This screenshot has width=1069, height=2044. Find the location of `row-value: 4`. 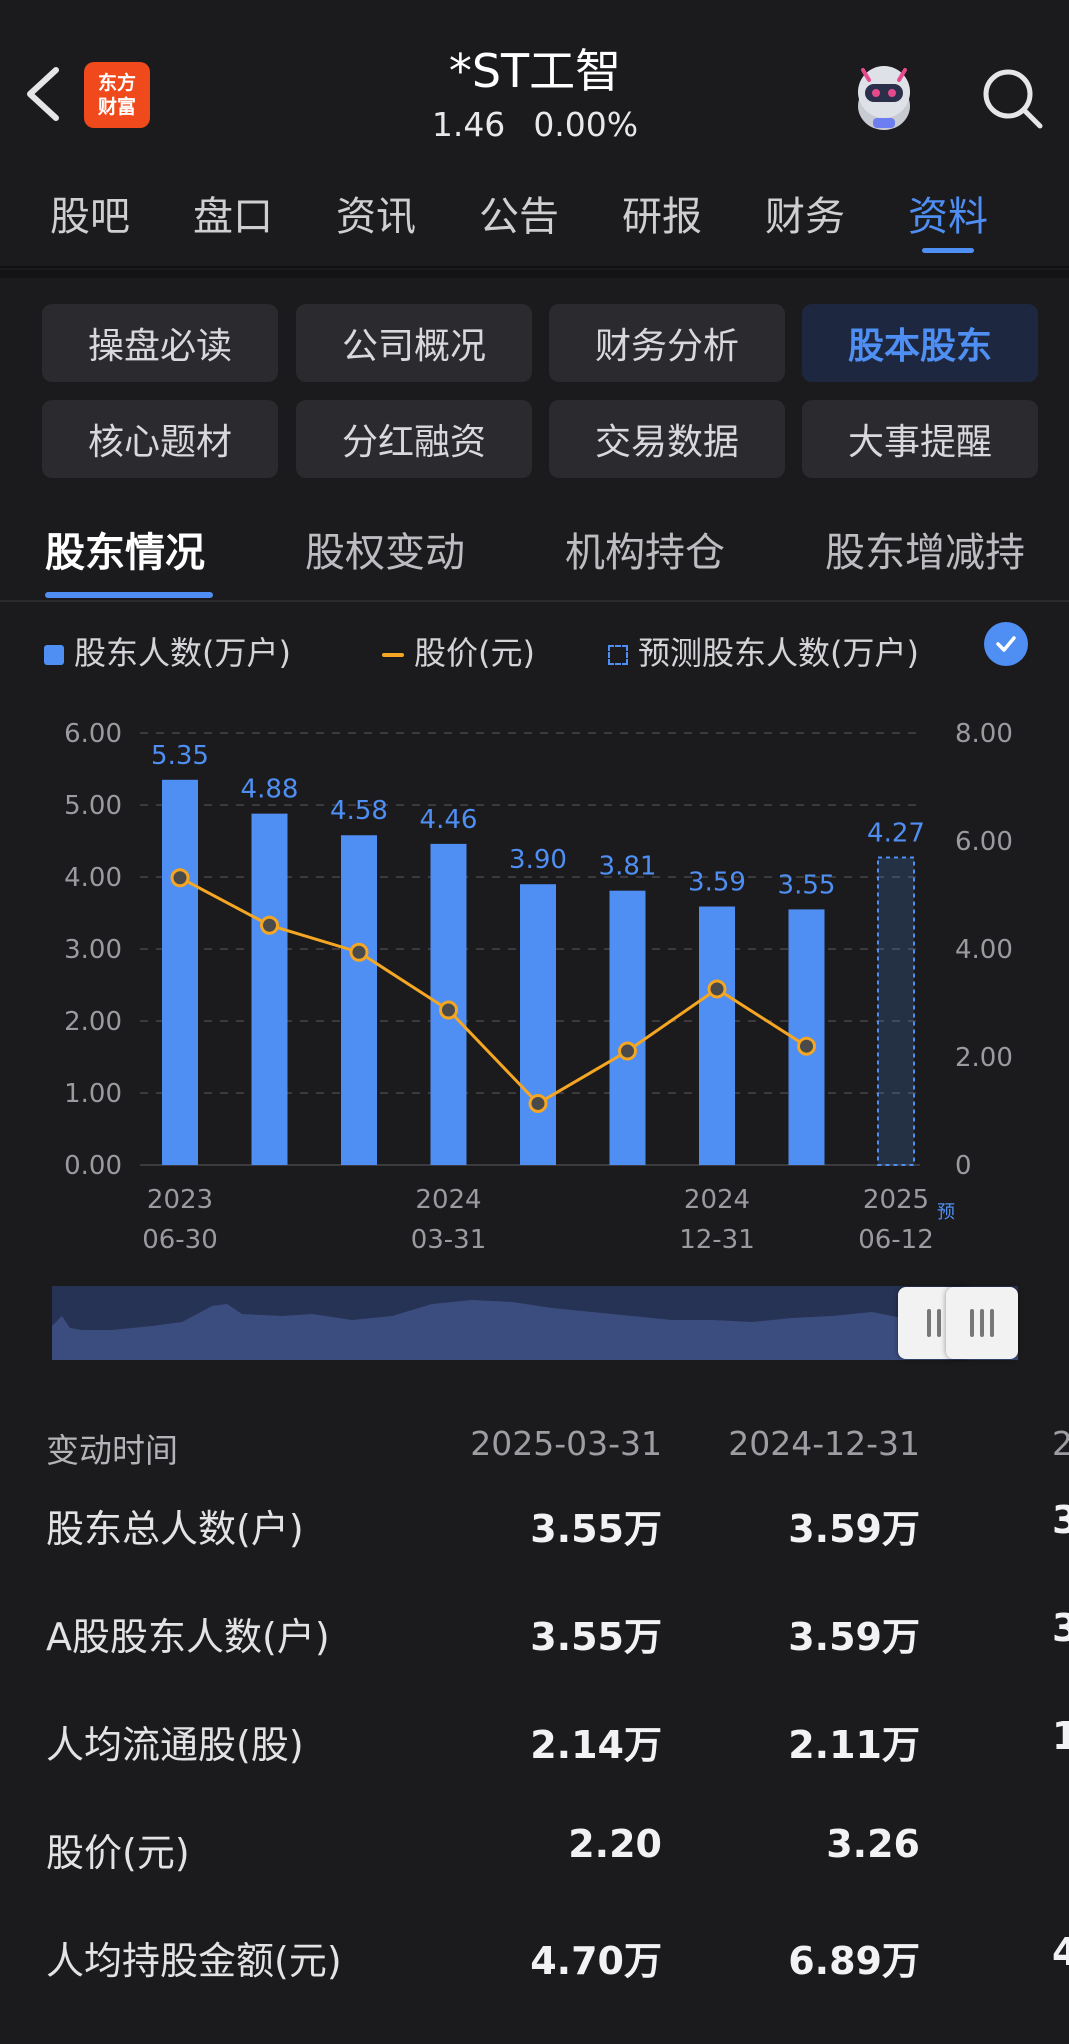

row-value: 4 is located at coordinates (1060, 1952).